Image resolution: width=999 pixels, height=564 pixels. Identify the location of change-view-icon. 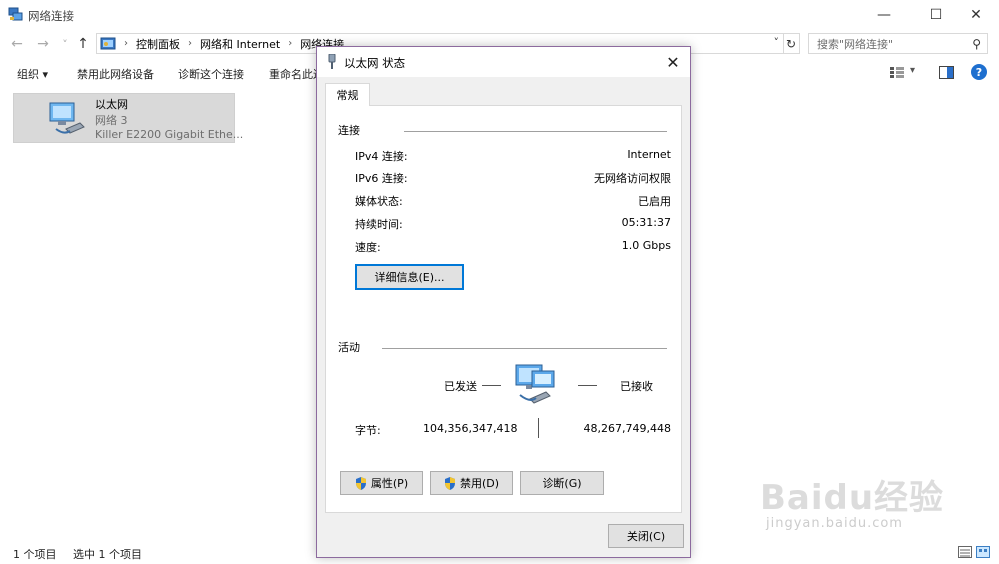
(897, 72).